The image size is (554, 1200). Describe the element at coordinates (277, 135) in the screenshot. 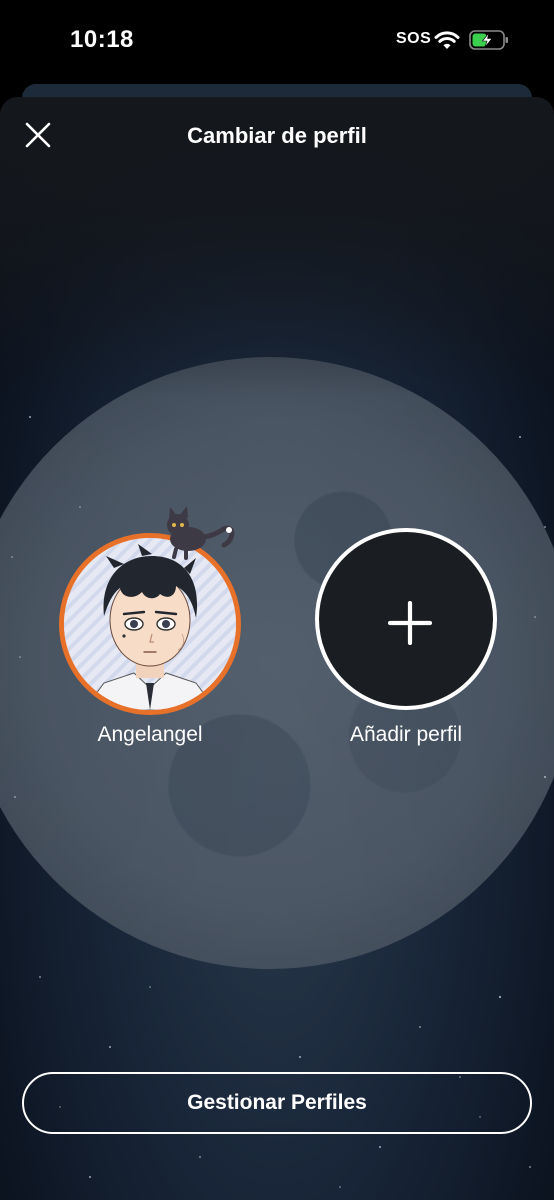

I see `page-title: Cambiar de perfil` at that location.